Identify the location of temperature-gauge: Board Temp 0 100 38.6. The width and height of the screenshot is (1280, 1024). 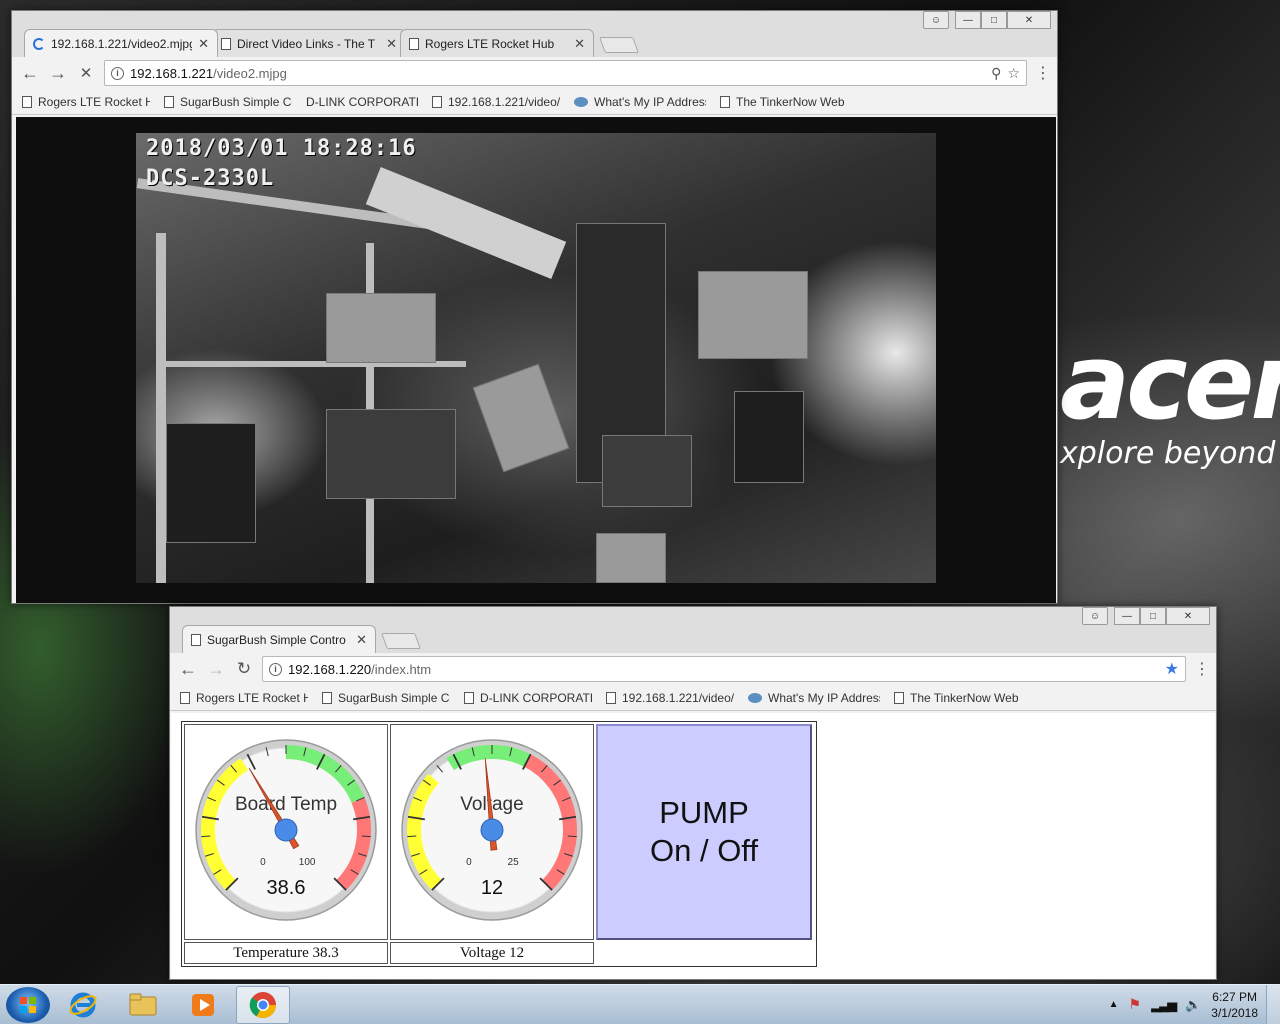
(286, 830).